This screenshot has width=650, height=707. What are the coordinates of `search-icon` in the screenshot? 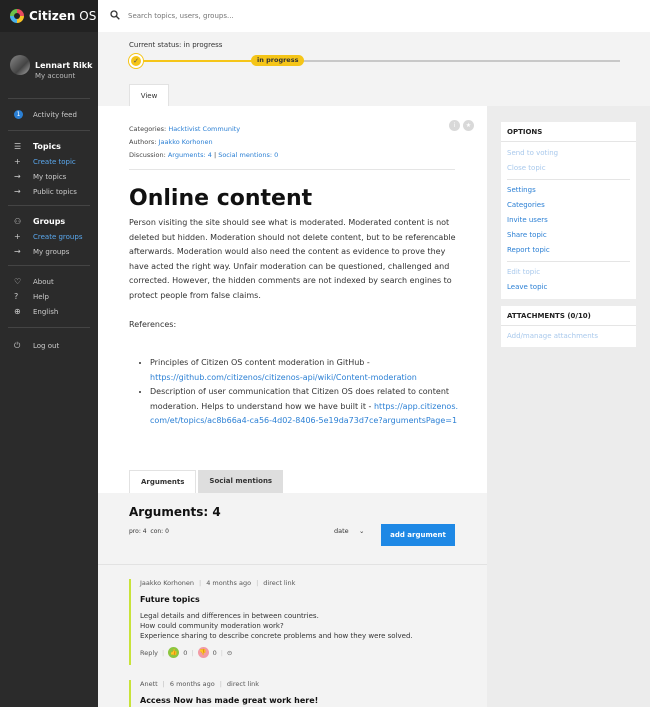 It's located at (115, 16).